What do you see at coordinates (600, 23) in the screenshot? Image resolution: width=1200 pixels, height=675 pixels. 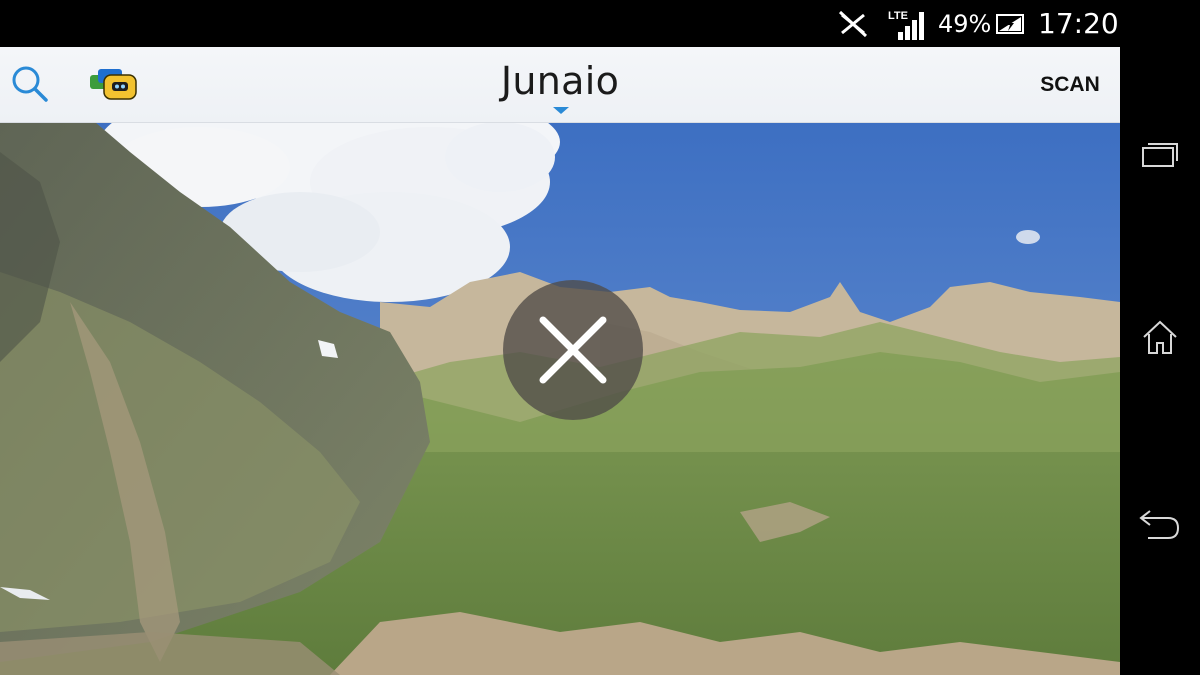 I see `status-bar: LTE 49% 17:20` at bounding box center [600, 23].